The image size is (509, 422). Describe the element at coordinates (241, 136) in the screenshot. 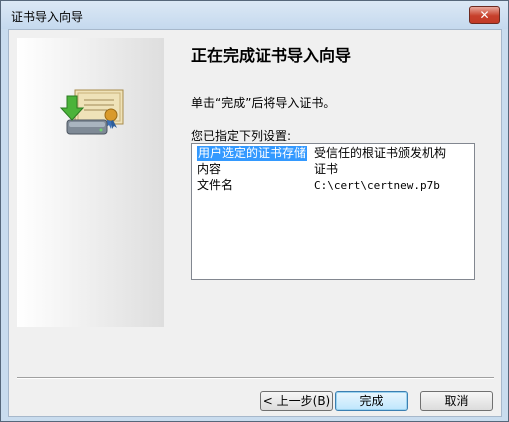

I see `settings-label: 您已指定下列设置:` at that location.